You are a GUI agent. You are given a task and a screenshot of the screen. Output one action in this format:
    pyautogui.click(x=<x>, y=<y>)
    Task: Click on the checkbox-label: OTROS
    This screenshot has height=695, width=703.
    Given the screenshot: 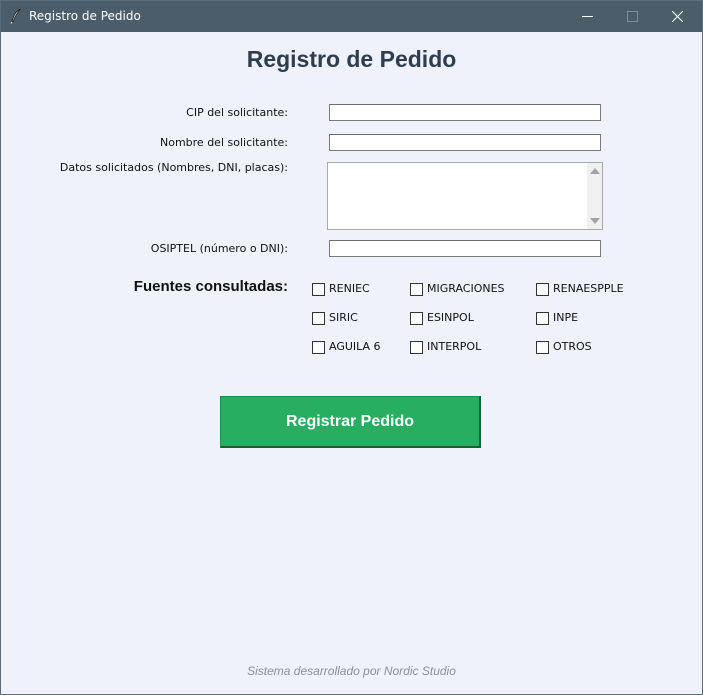 What is the action you would take?
    pyautogui.click(x=572, y=346)
    